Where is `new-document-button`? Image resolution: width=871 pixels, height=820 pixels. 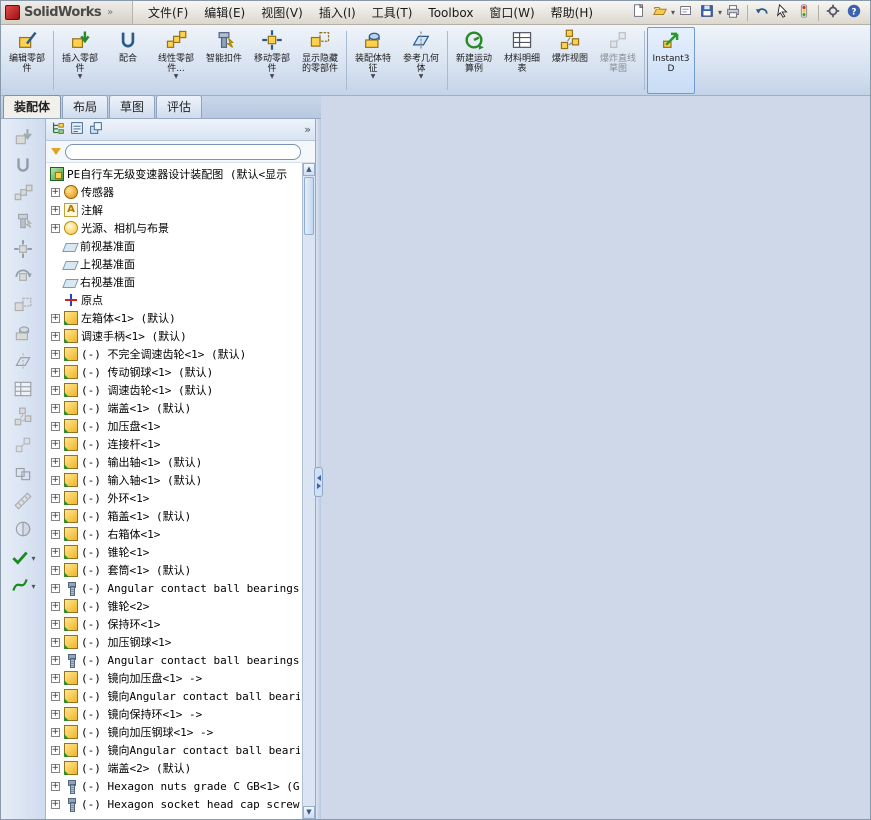 new-document-button is located at coordinates (639, 13).